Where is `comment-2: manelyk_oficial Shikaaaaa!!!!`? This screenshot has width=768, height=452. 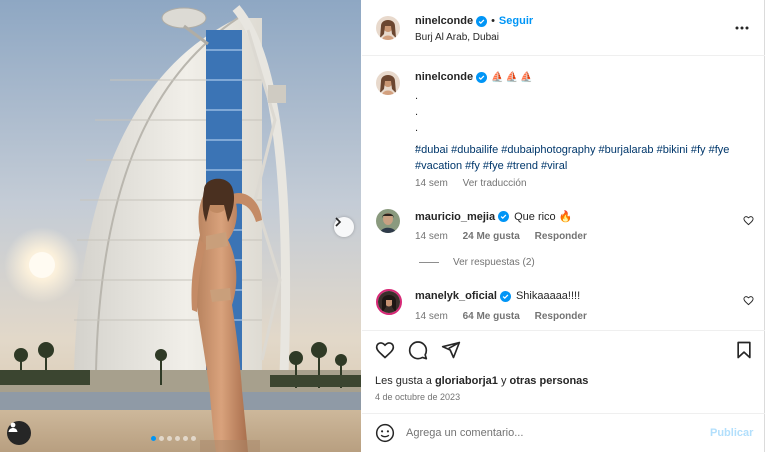 comment-2: manelyk_oficial Shikaaaaa!!!! is located at coordinates (497, 296).